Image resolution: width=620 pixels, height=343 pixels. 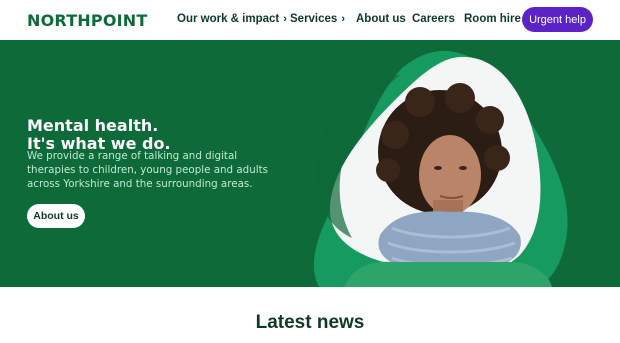 I want to click on nav-item-label: About us, so click(x=381, y=19).